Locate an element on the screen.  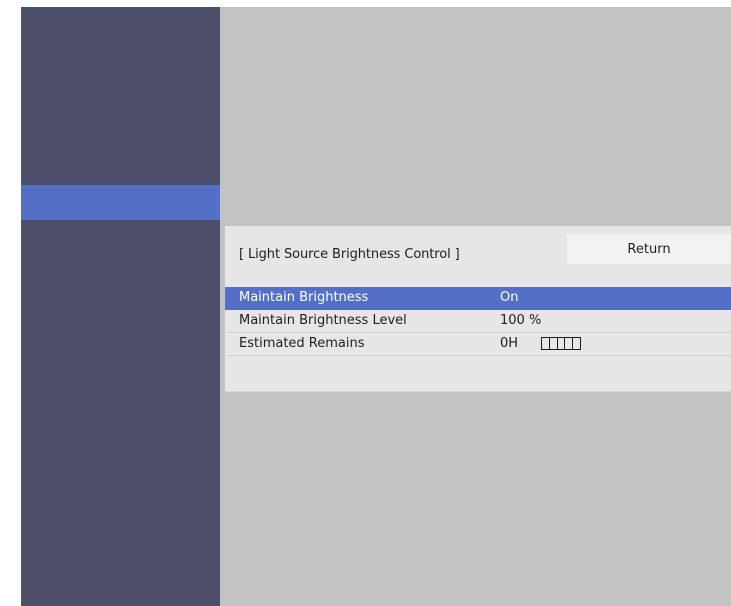
return-button: Return is located at coordinates (649, 249).